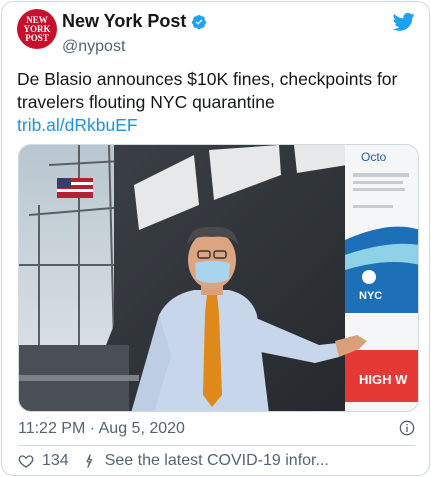 This screenshot has height=477, width=431. What do you see at coordinates (26, 461) in the screenshot?
I see `heart-icon` at bounding box center [26, 461].